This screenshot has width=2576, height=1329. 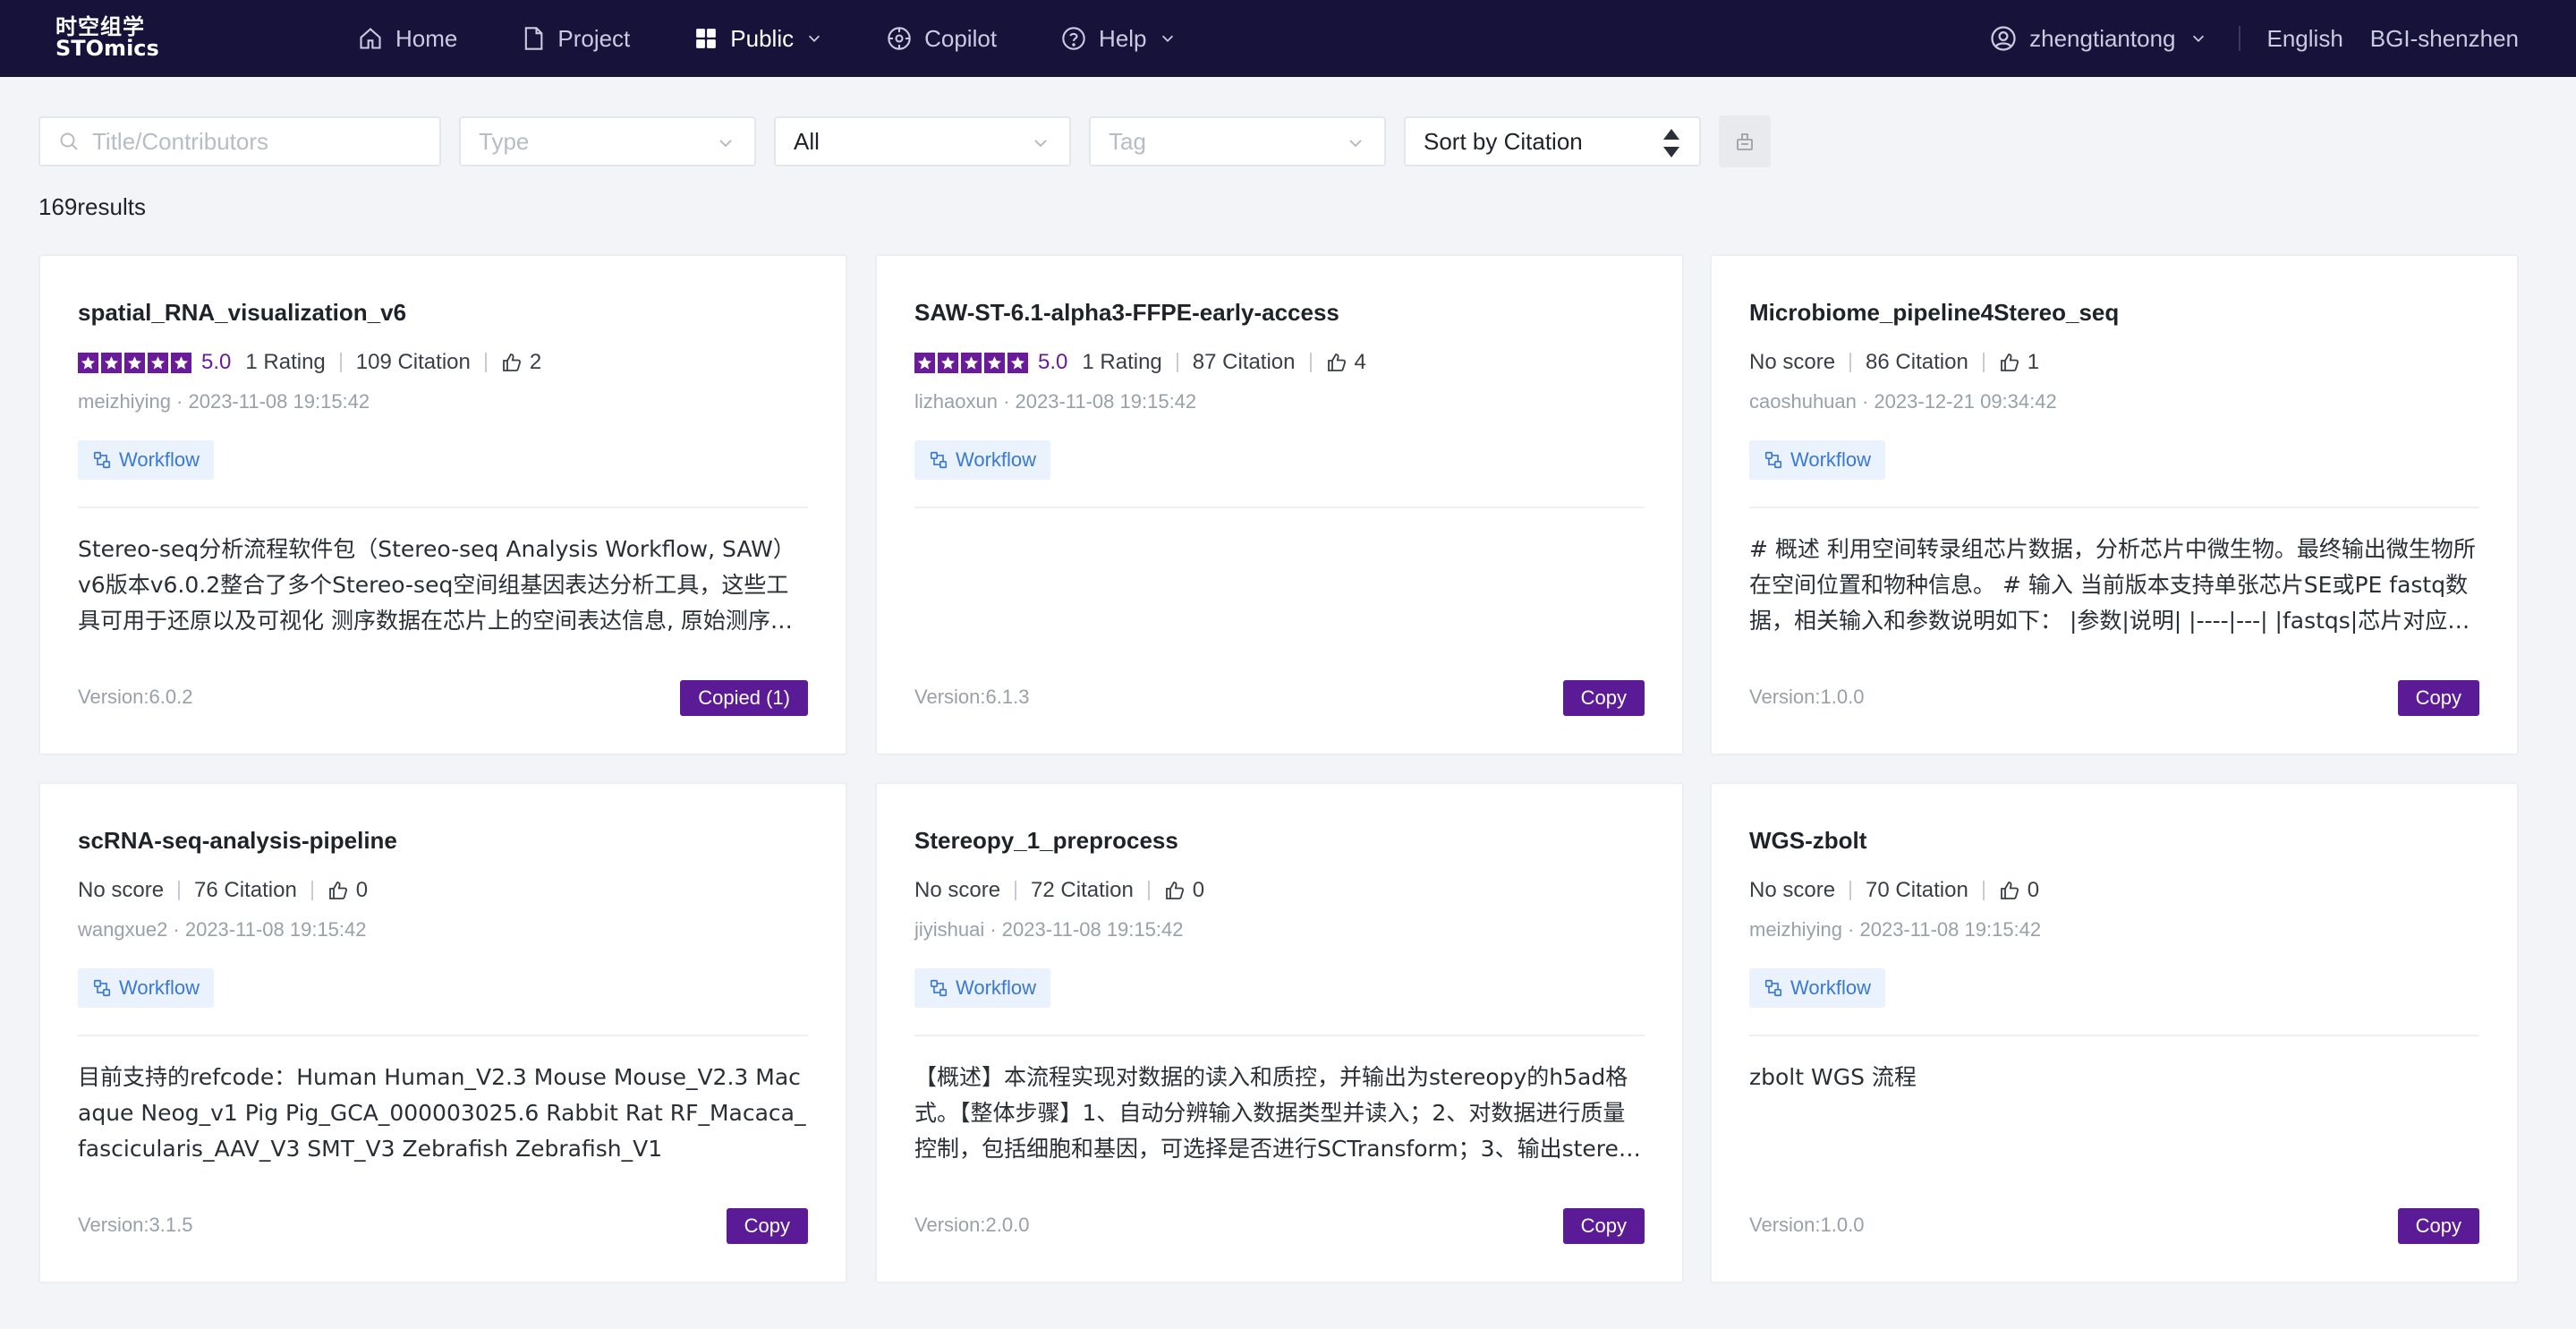 I want to click on nav-label-copilot: Copilot, so click(x=961, y=38).